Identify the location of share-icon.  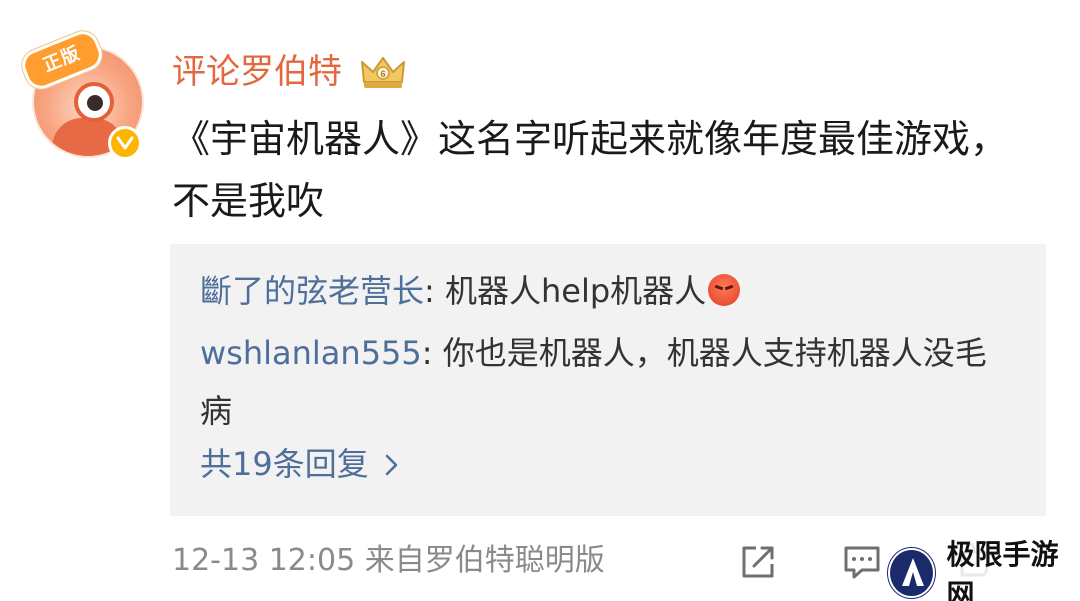
(758, 564).